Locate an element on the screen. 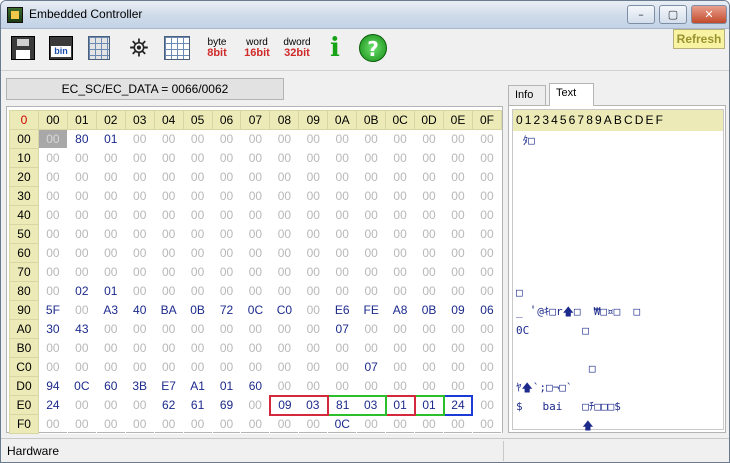 The image size is (730, 463). hex-cell: 01 is located at coordinates (110, 139).